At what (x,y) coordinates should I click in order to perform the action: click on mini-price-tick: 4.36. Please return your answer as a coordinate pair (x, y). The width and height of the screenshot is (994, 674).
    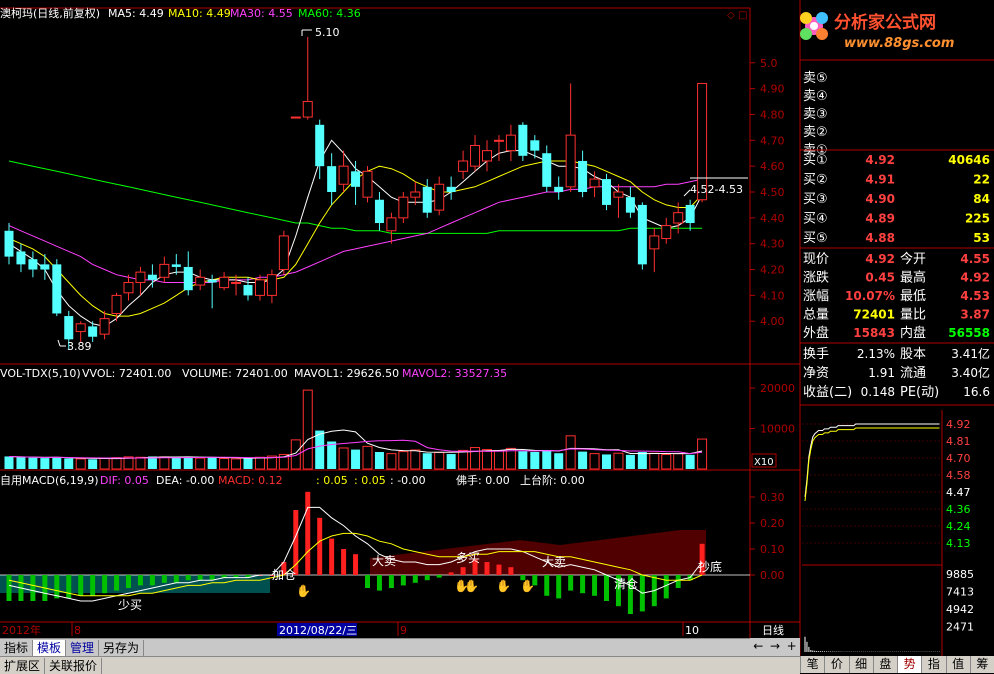
    Looking at the image, I should click on (958, 509).